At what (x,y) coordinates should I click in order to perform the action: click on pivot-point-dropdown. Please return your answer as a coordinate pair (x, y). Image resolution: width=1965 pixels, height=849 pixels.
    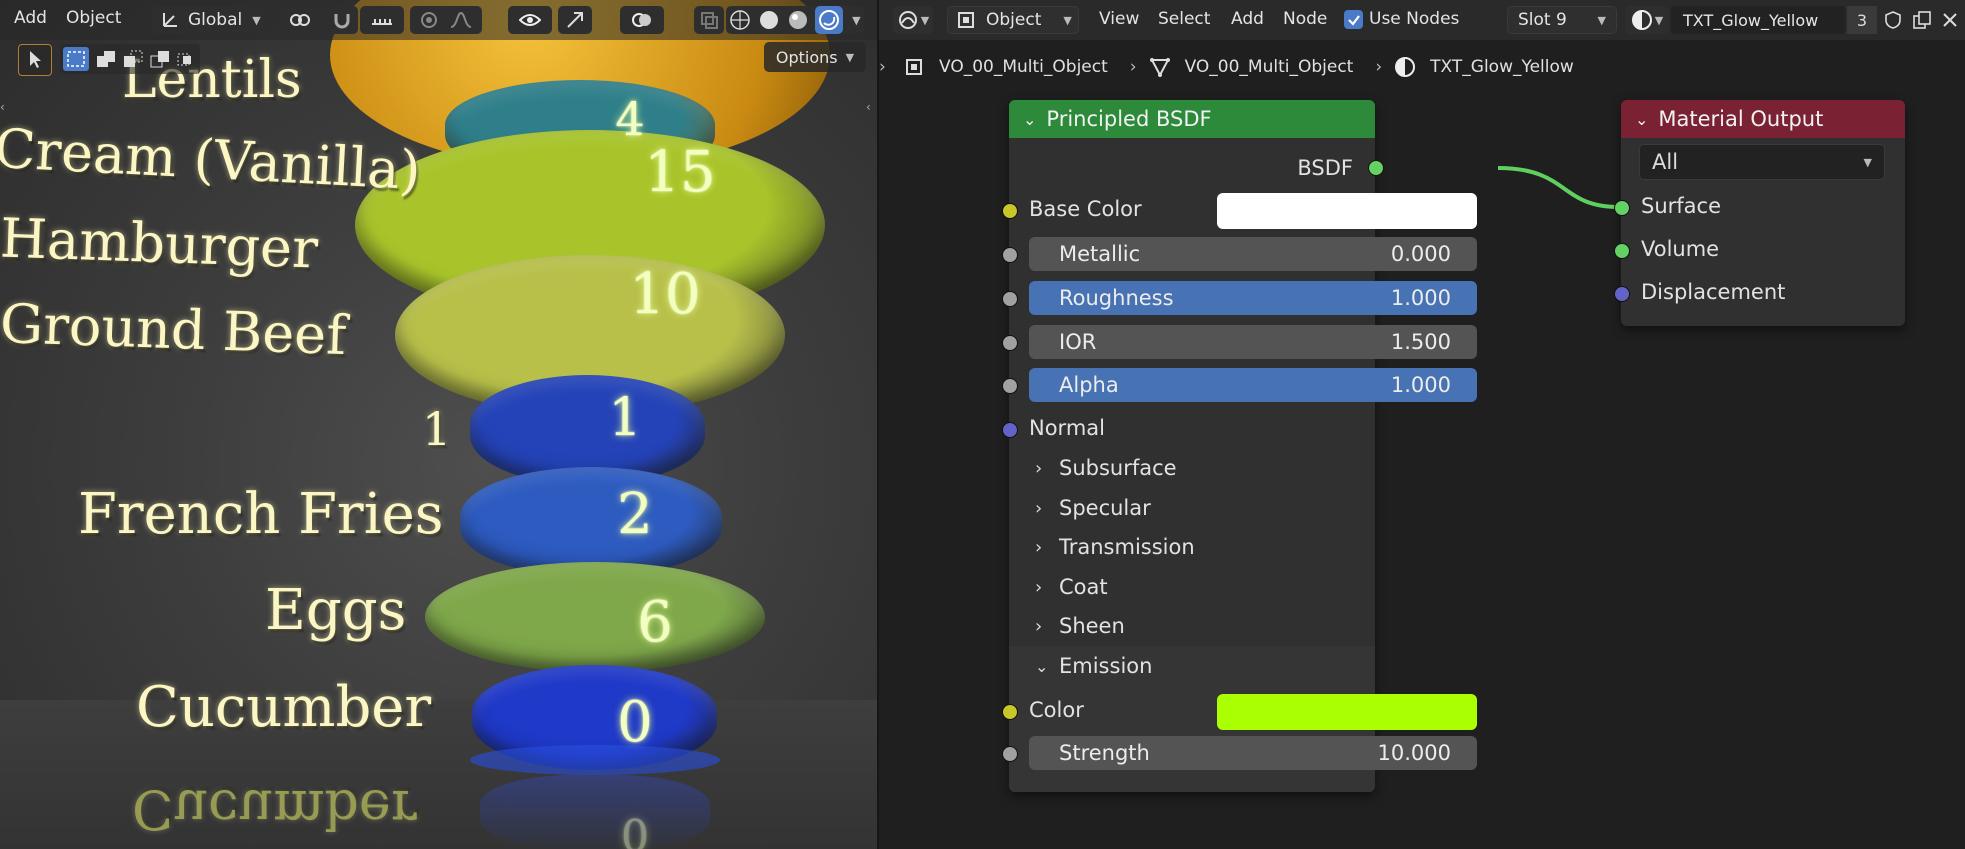
    Looking at the image, I should click on (300, 20).